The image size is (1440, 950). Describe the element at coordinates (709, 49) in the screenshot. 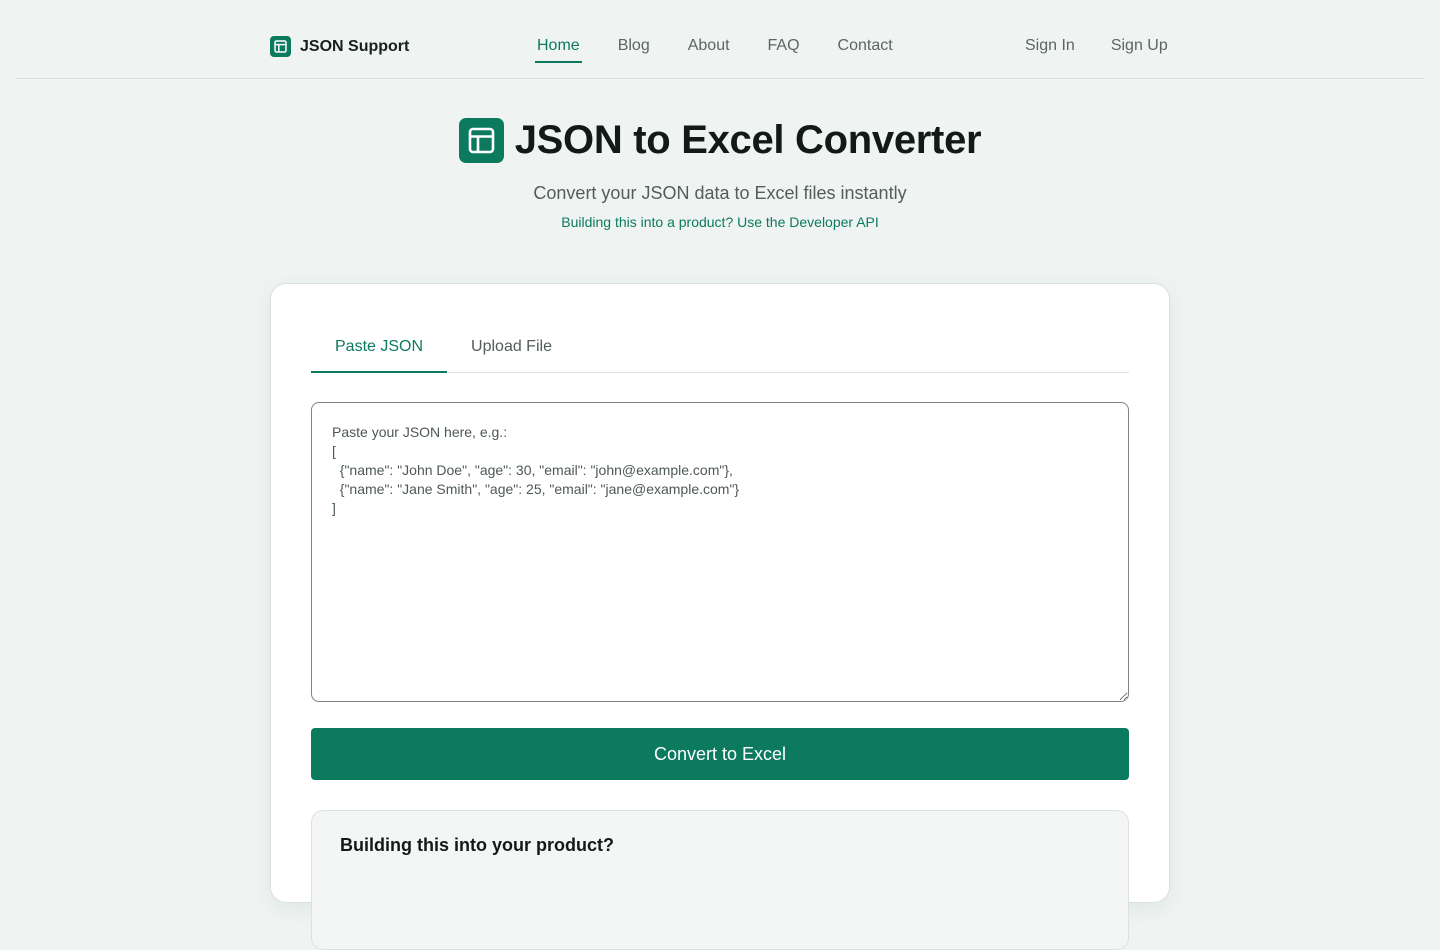

I see `nav-link-about: About` at that location.